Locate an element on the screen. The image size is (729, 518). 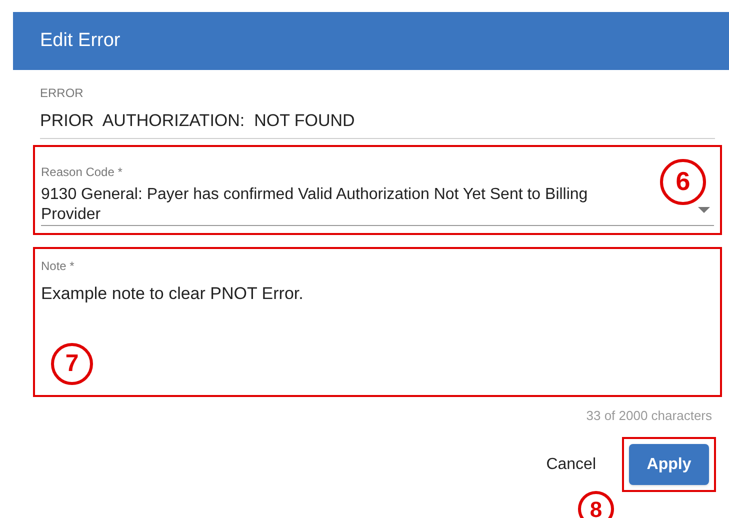
cancel-button: Cancel is located at coordinates (571, 464).